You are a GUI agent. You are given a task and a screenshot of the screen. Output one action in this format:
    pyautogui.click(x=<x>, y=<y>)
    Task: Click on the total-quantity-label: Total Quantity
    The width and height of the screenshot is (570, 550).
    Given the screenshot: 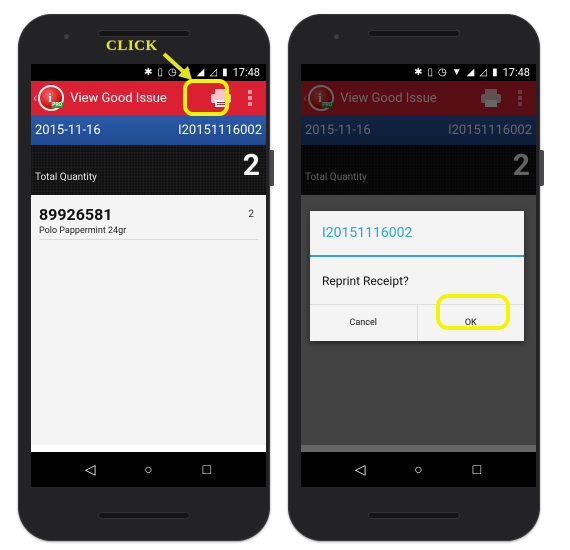 What is the action you would take?
    pyautogui.click(x=66, y=177)
    